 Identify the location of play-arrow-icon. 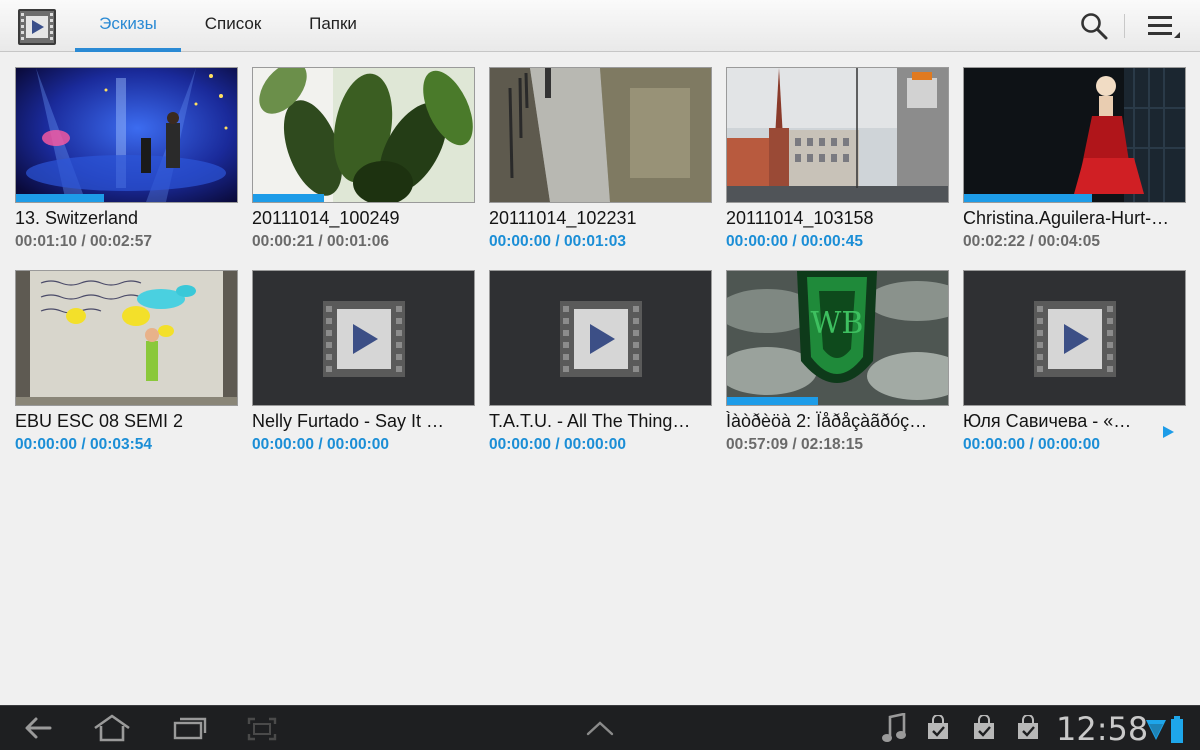
(1168, 432).